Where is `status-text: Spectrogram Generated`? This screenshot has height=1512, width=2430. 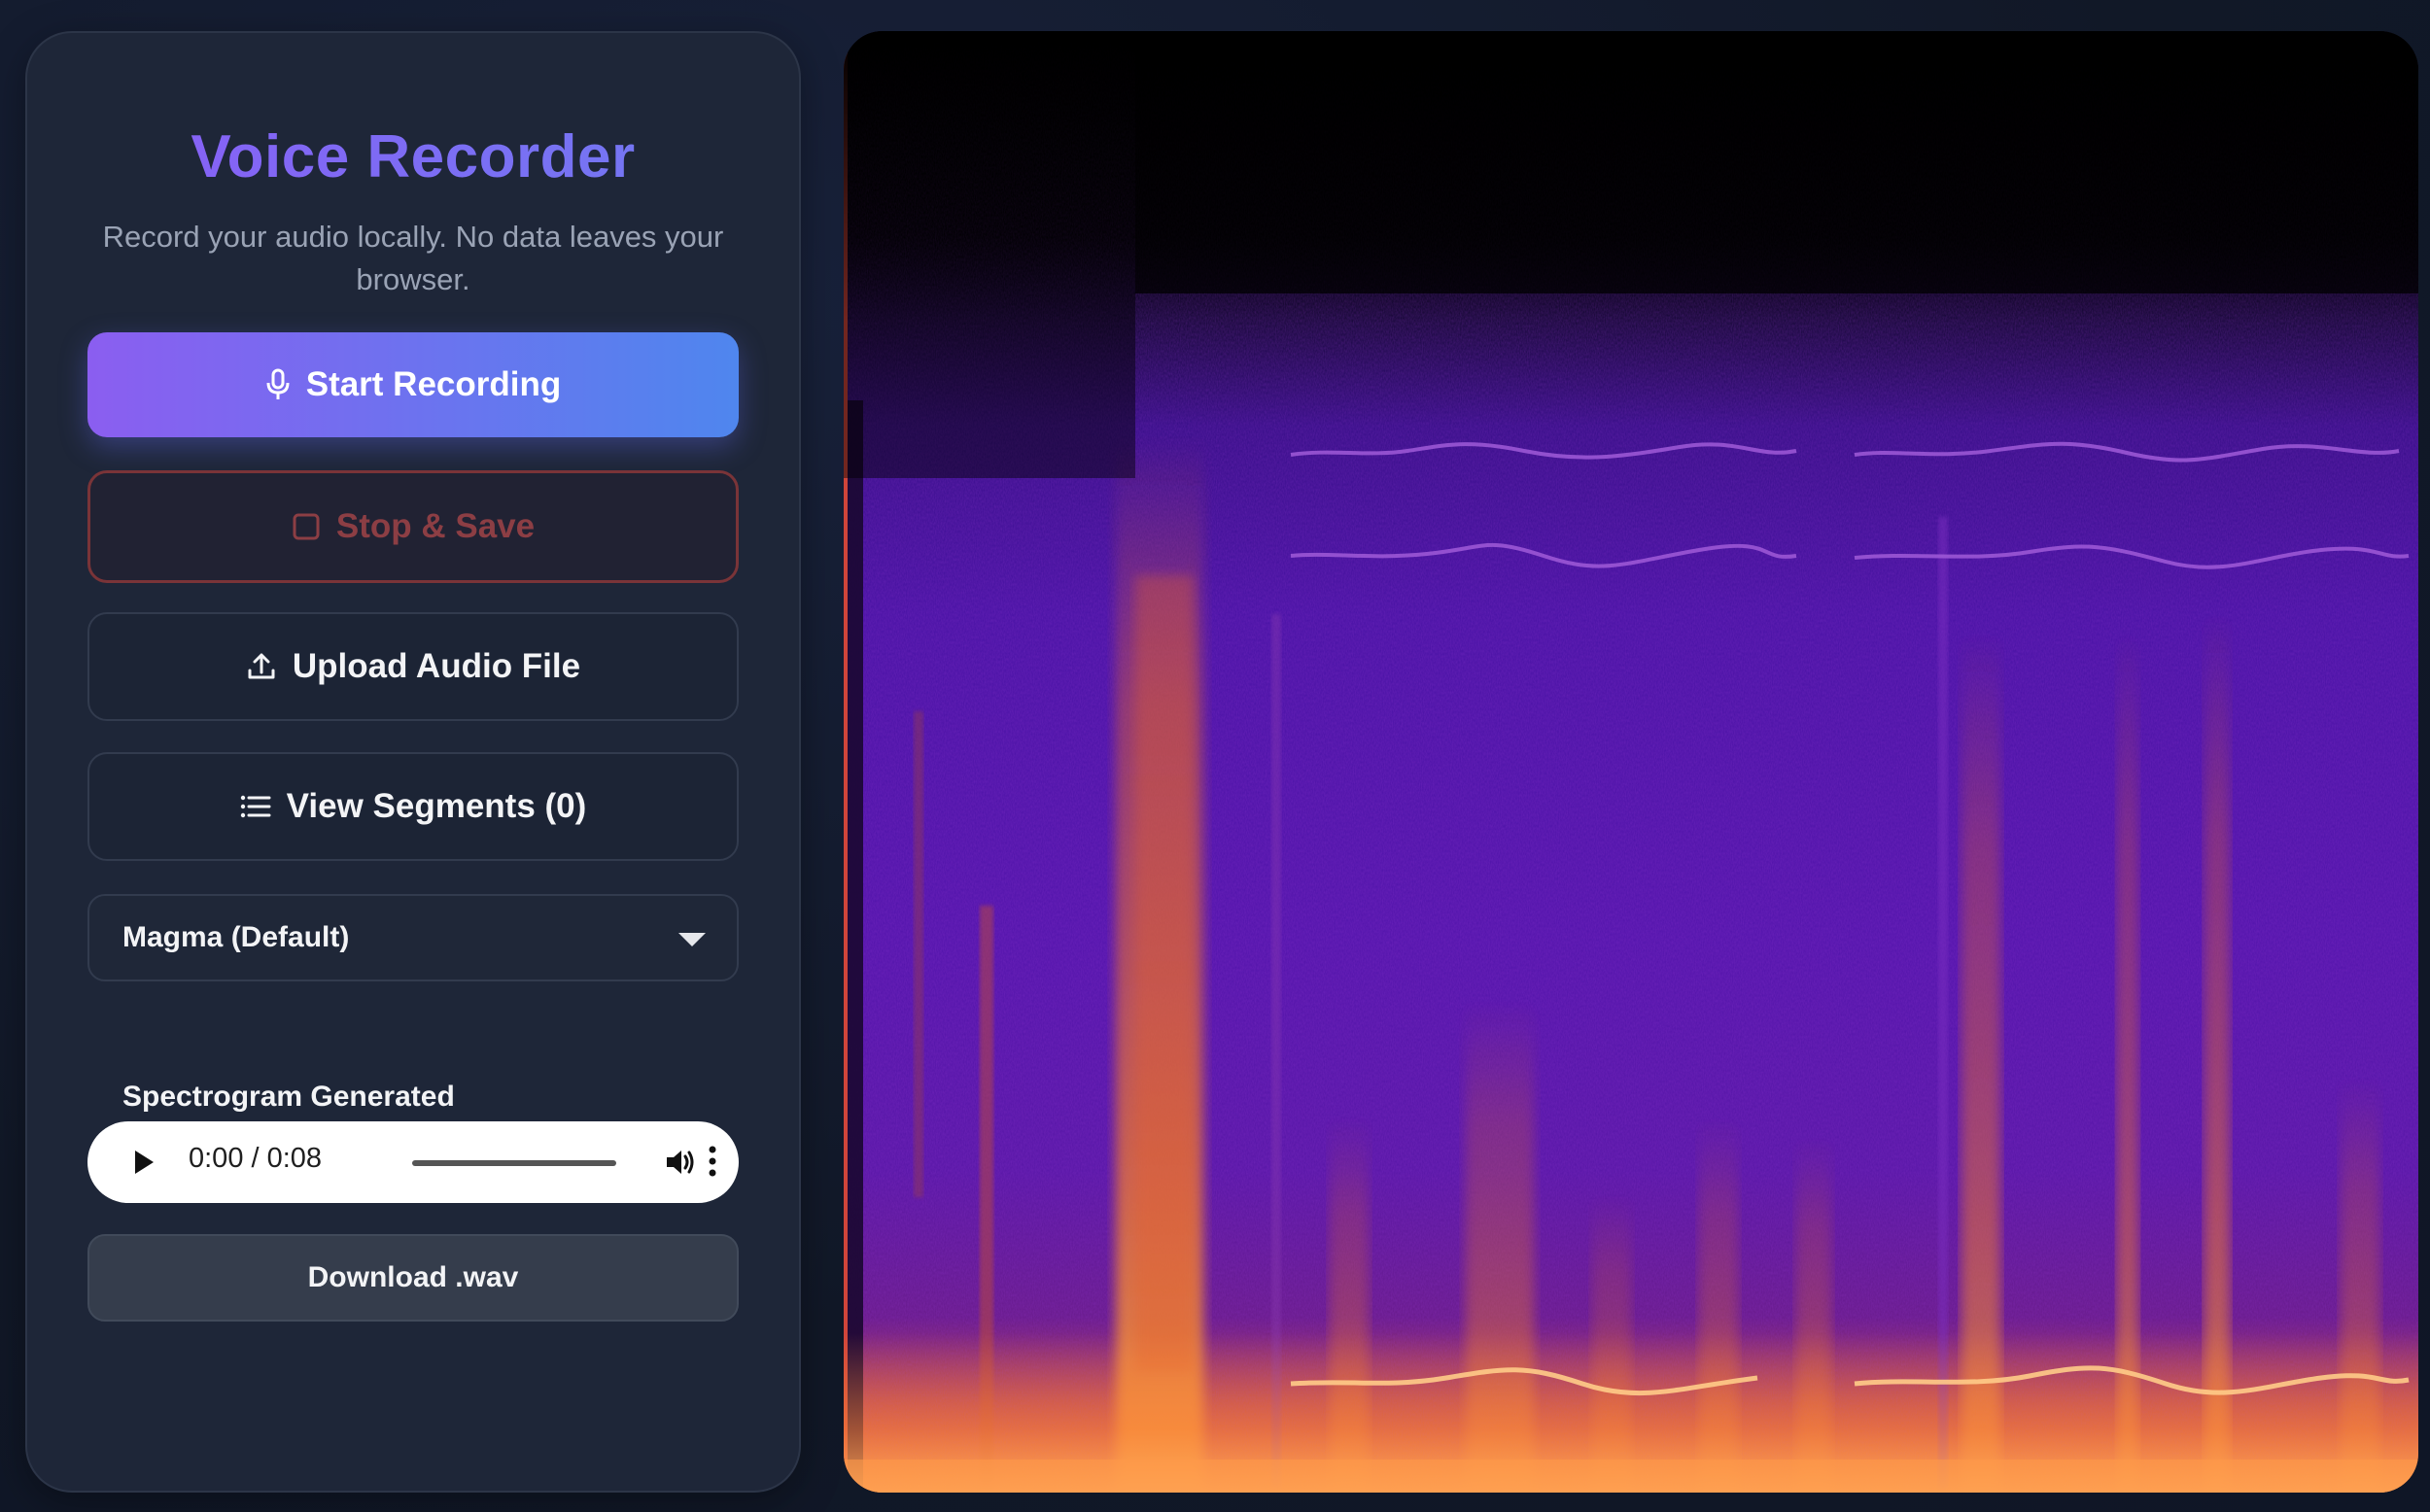 status-text: Spectrogram Generated is located at coordinates (288, 1097).